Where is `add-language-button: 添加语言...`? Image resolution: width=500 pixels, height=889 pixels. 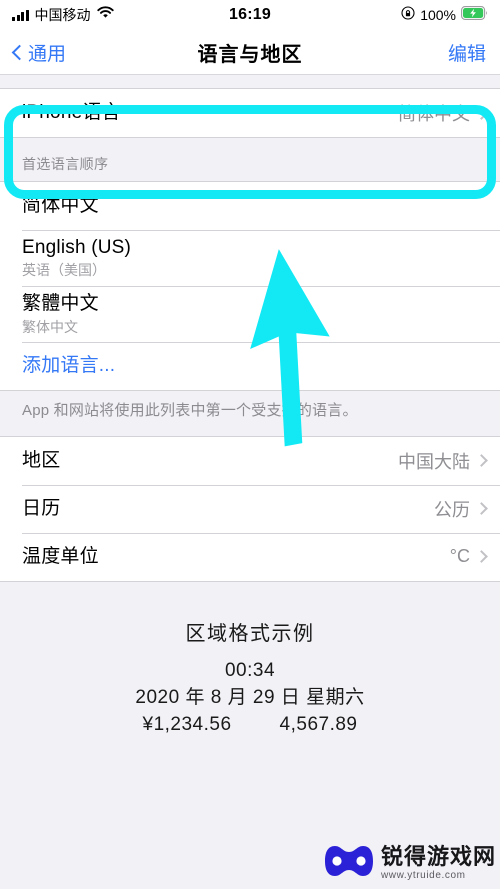
add-language-button: 添加语言... is located at coordinates (250, 366).